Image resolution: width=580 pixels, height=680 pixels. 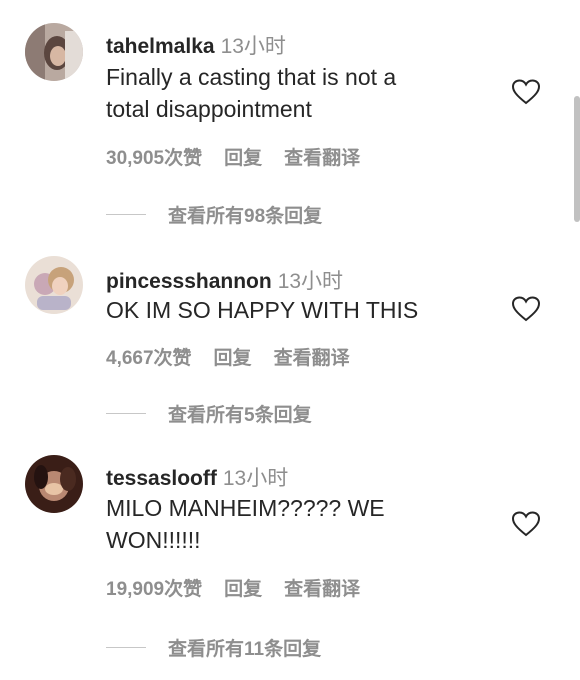 I want to click on like-count: 4,667次赞, so click(x=149, y=356).